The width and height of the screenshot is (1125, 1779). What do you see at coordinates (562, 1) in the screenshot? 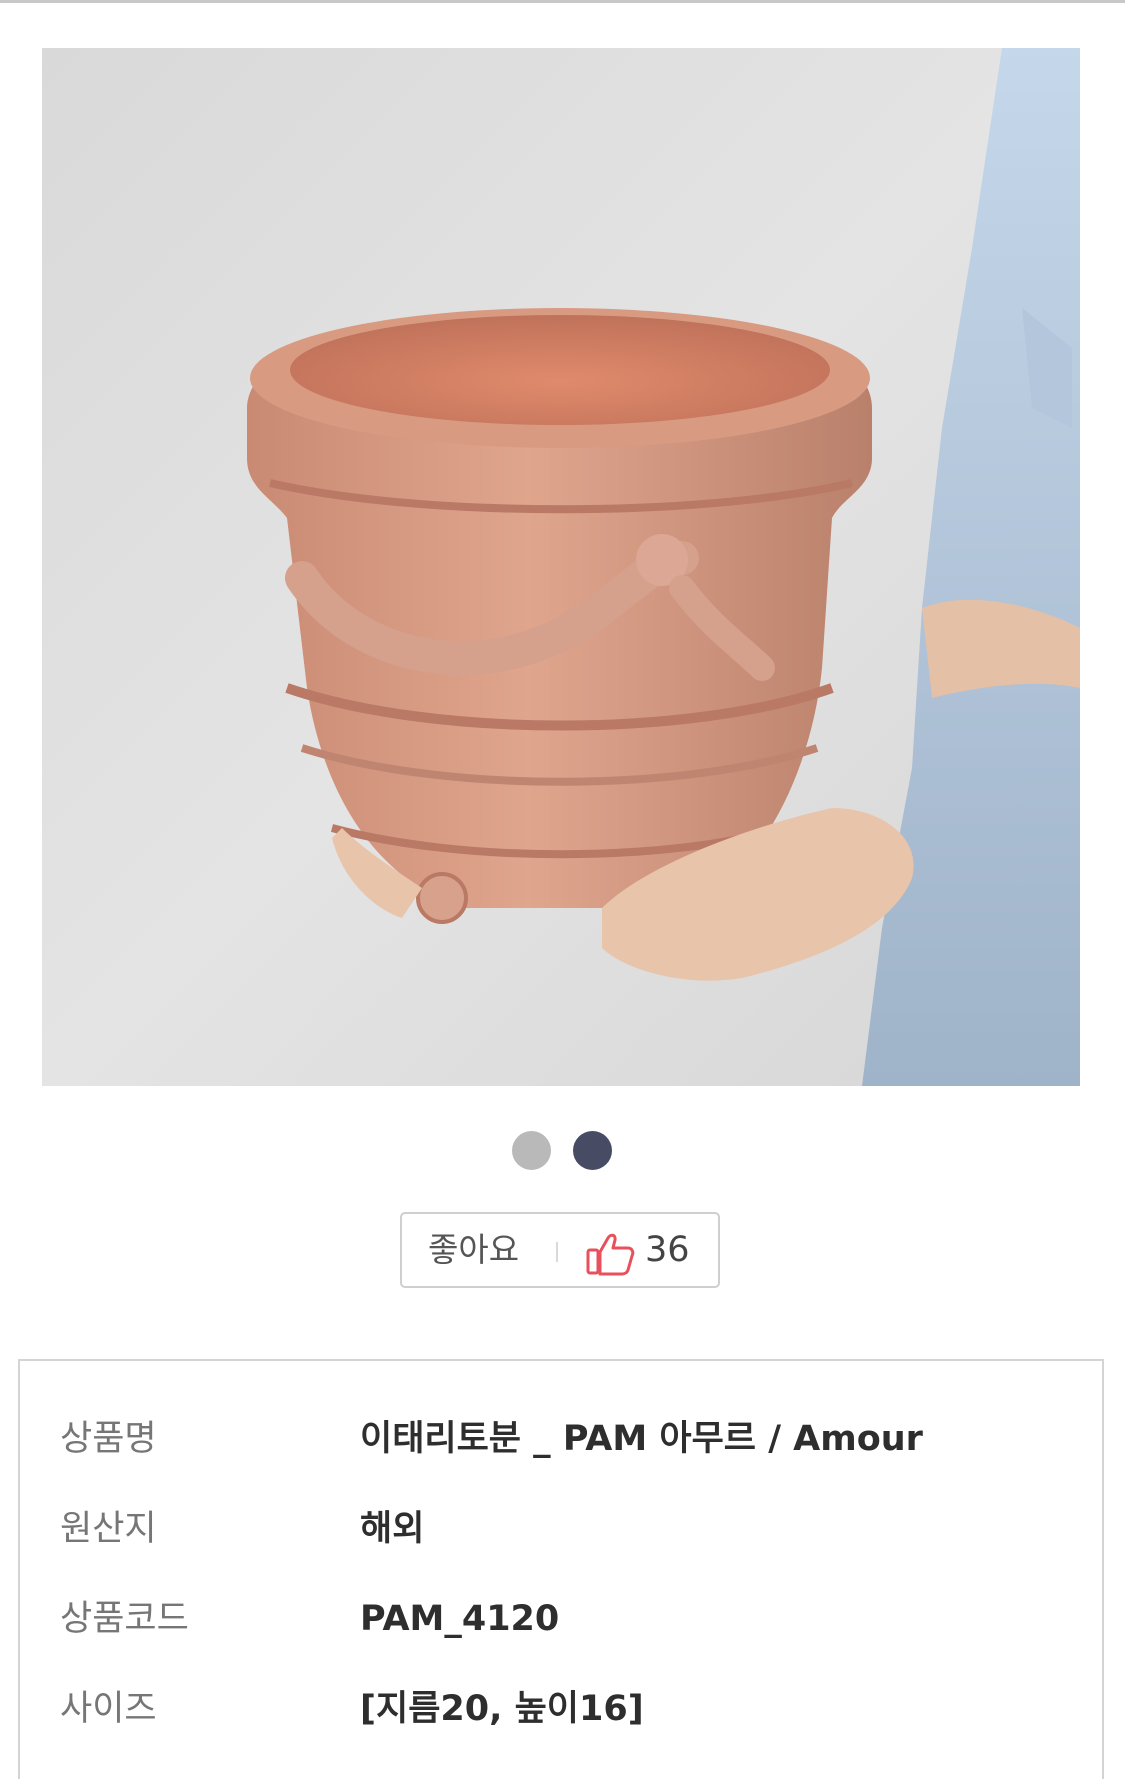
I see `top-divider` at bounding box center [562, 1].